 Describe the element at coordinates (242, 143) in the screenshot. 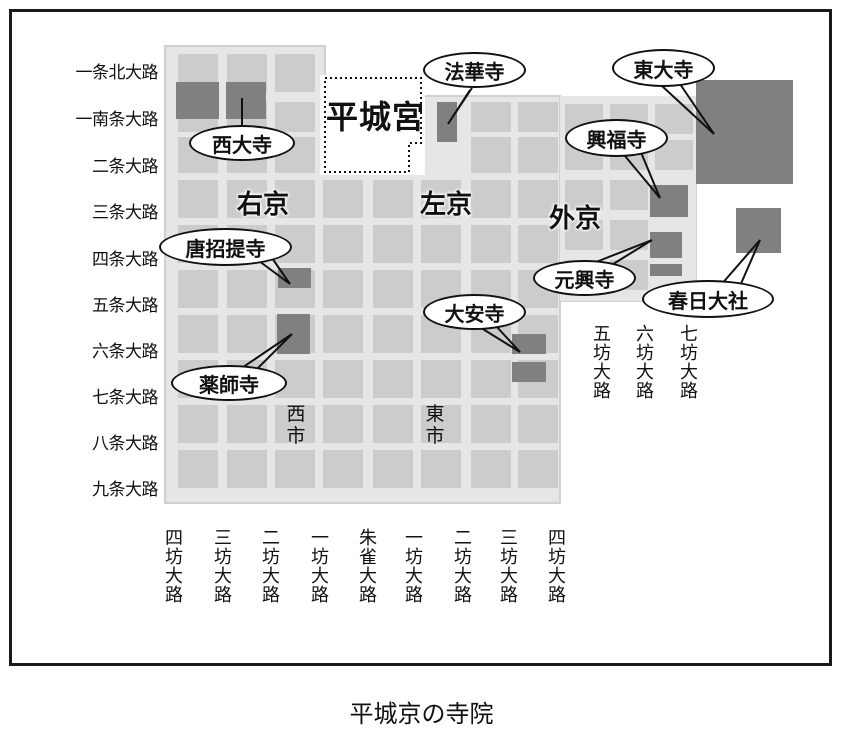

I see `saidaiji-label: 西大寺` at that location.